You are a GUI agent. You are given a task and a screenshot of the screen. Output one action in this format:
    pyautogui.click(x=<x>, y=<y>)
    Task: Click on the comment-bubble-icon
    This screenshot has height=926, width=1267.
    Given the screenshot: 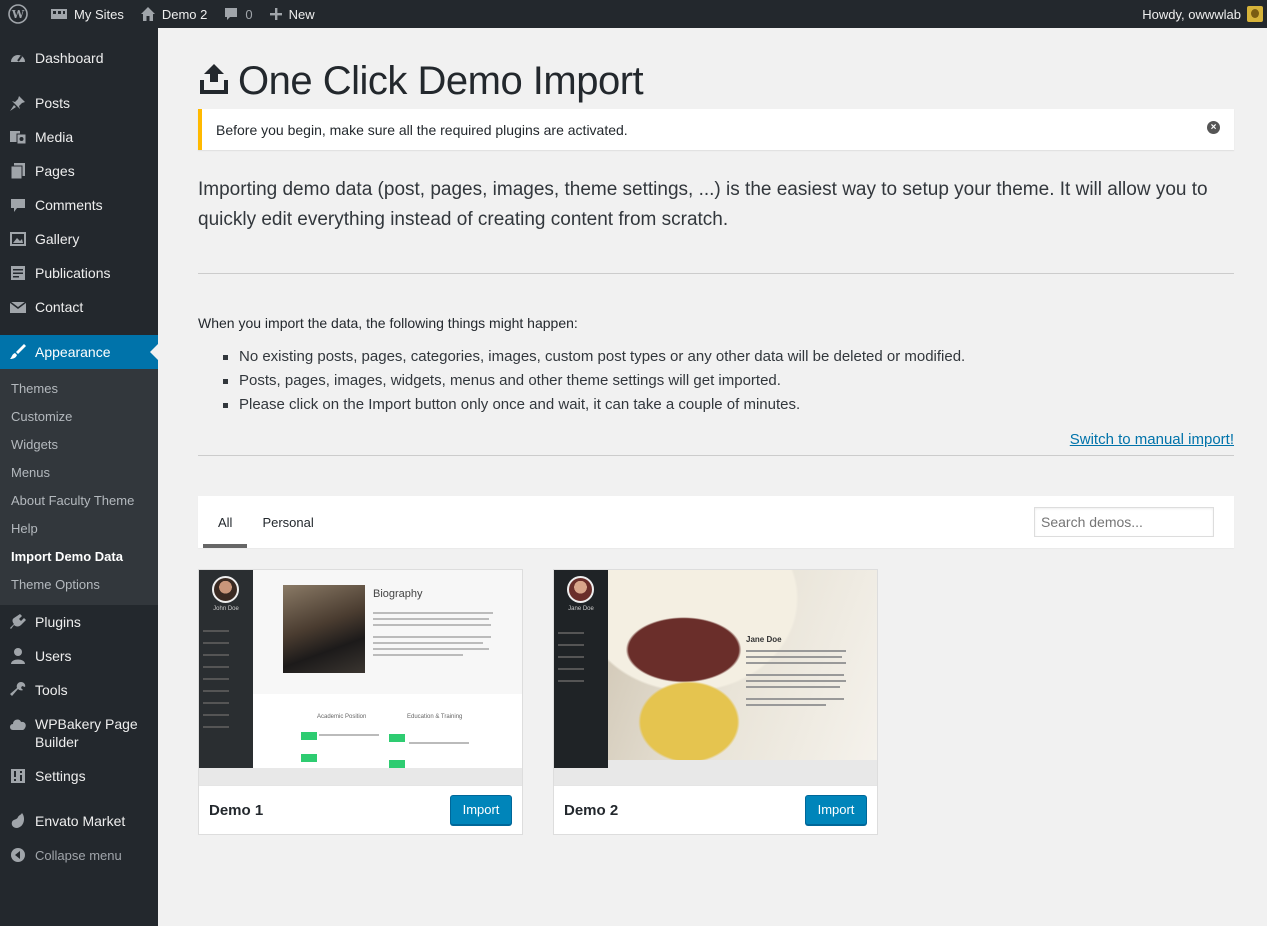 What is the action you would take?
    pyautogui.click(x=231, y=14)
    